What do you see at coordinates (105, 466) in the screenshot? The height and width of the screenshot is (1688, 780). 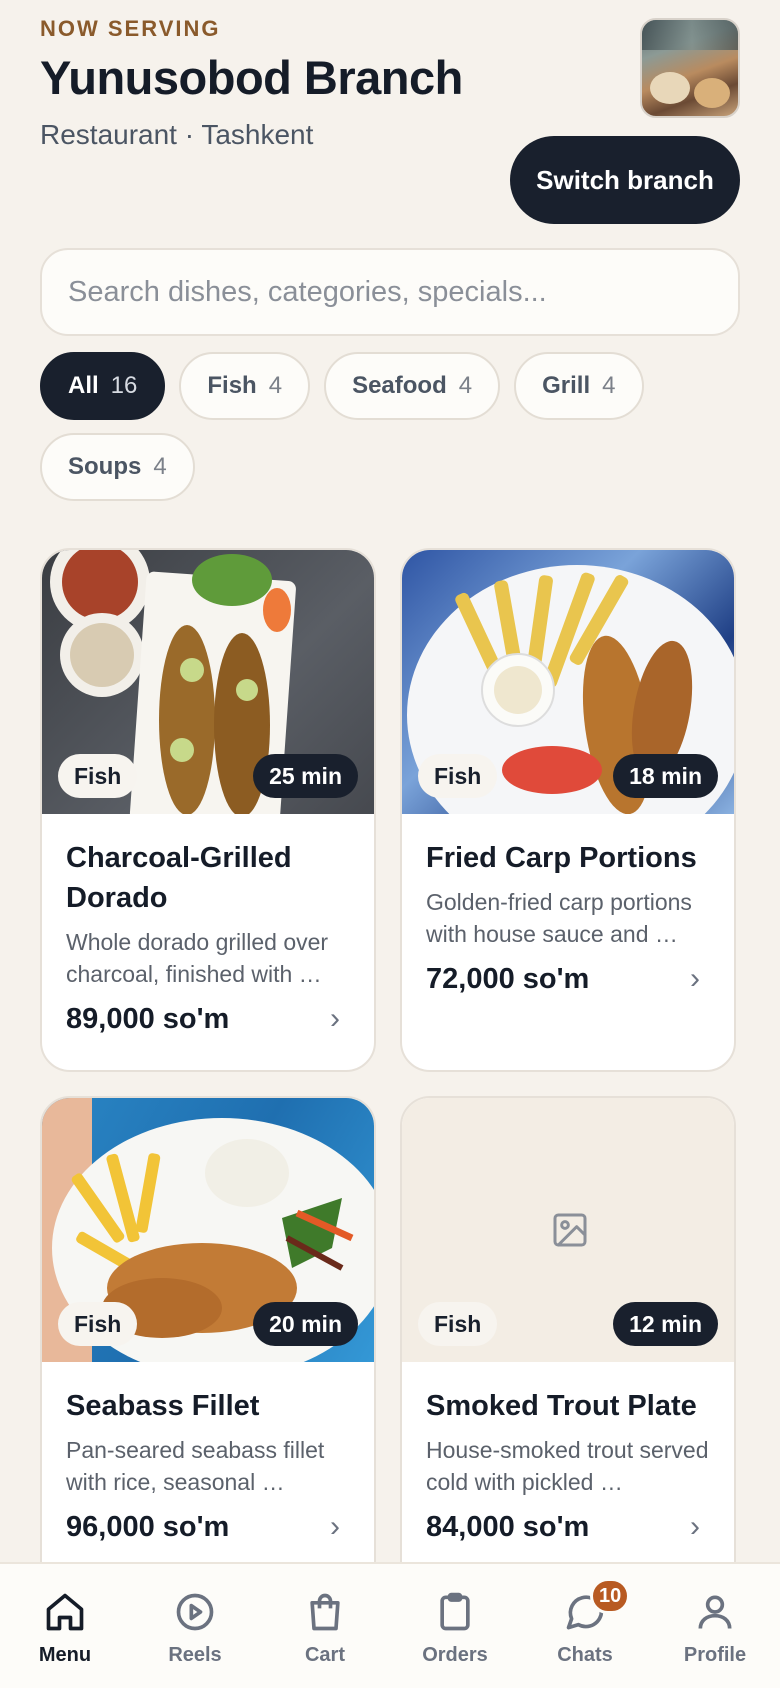 I see `chip-label: Soups` at bounding box center [105, 466].